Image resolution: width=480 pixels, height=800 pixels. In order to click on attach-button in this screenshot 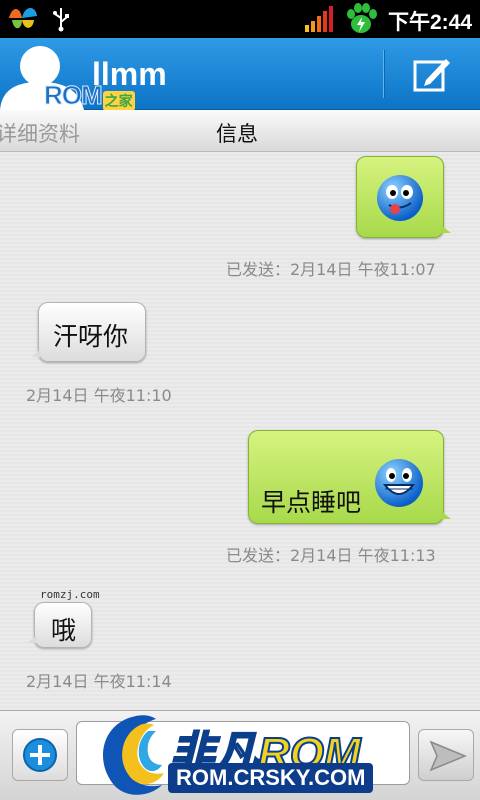, I will do `click(40, 755)`.